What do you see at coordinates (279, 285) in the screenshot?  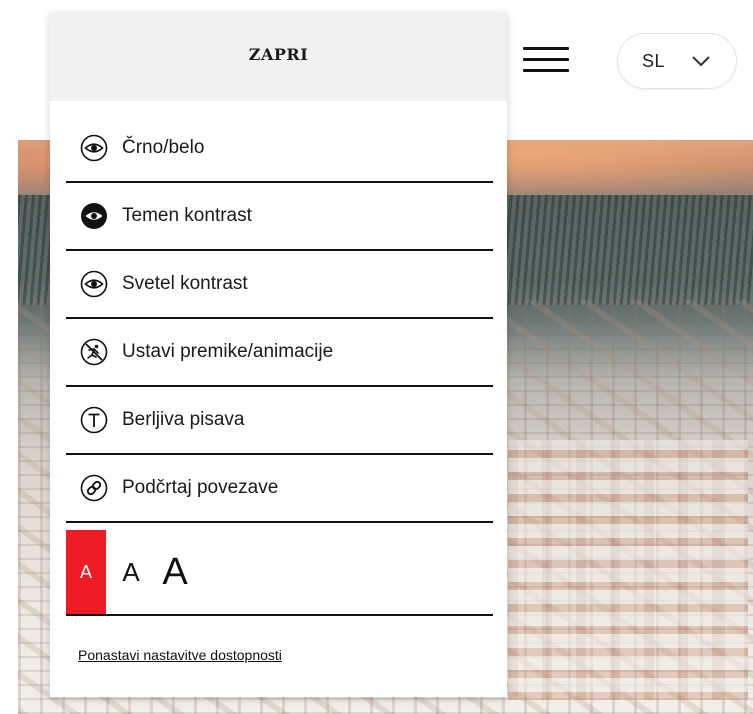 I see `option-light-contrast: Svetel kontrast` at bounding box center [279, 285].